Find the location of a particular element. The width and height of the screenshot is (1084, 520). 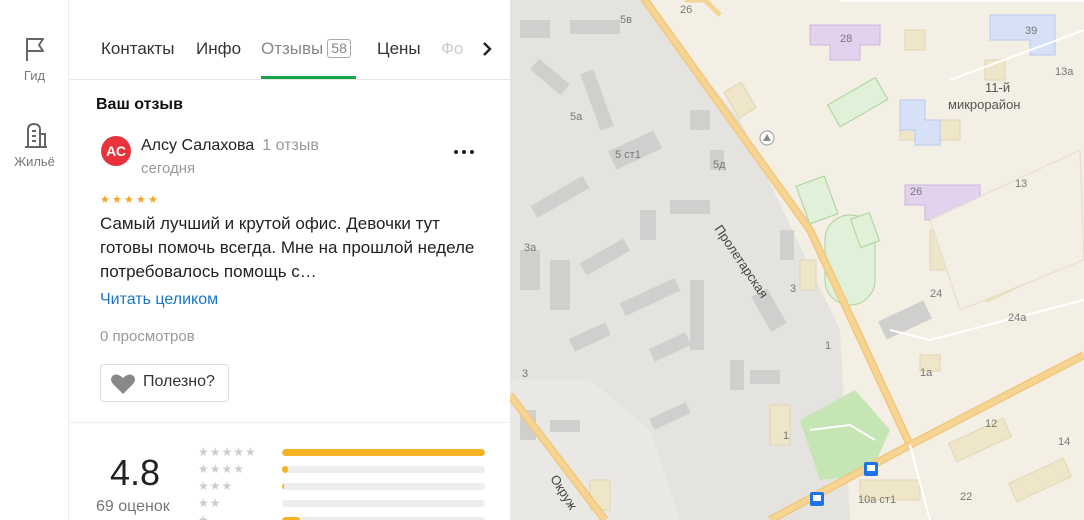

tab-reviews: Отзывы 58 is located at coordinates (306, 49).